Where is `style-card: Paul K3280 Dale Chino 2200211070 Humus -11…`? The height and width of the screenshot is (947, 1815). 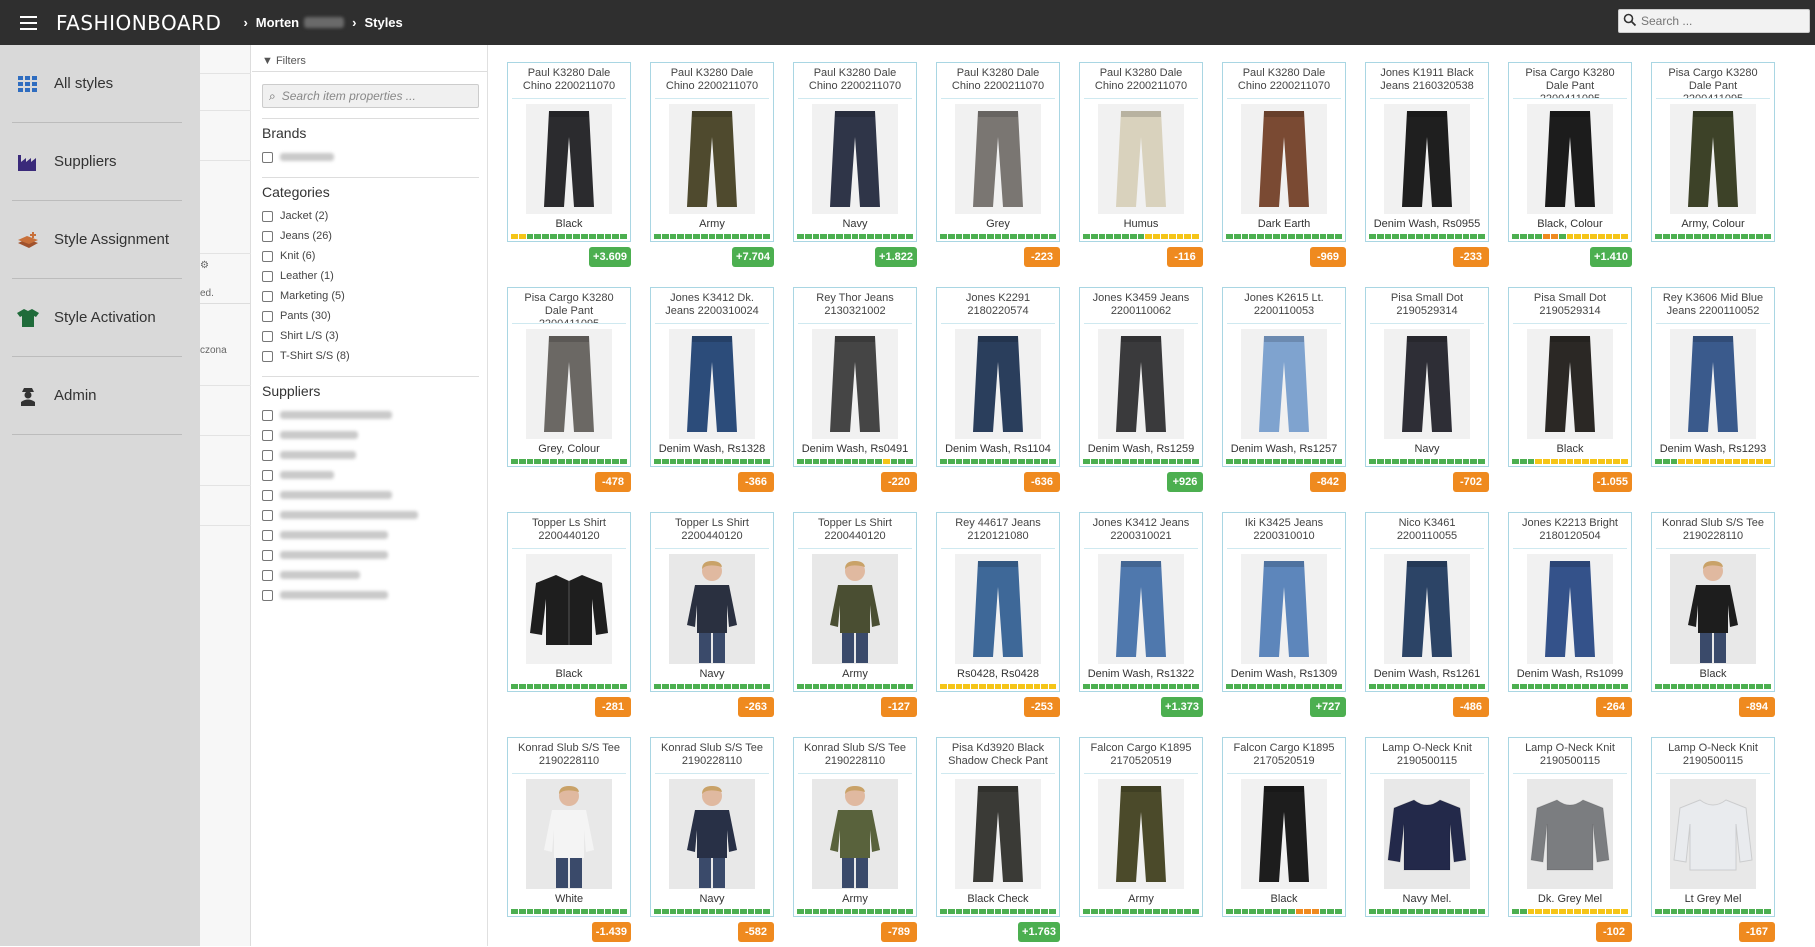
style-card: Paul K3280 Dale Chino 2200211070 Humus -11… is located at coordinates (1141, 167).